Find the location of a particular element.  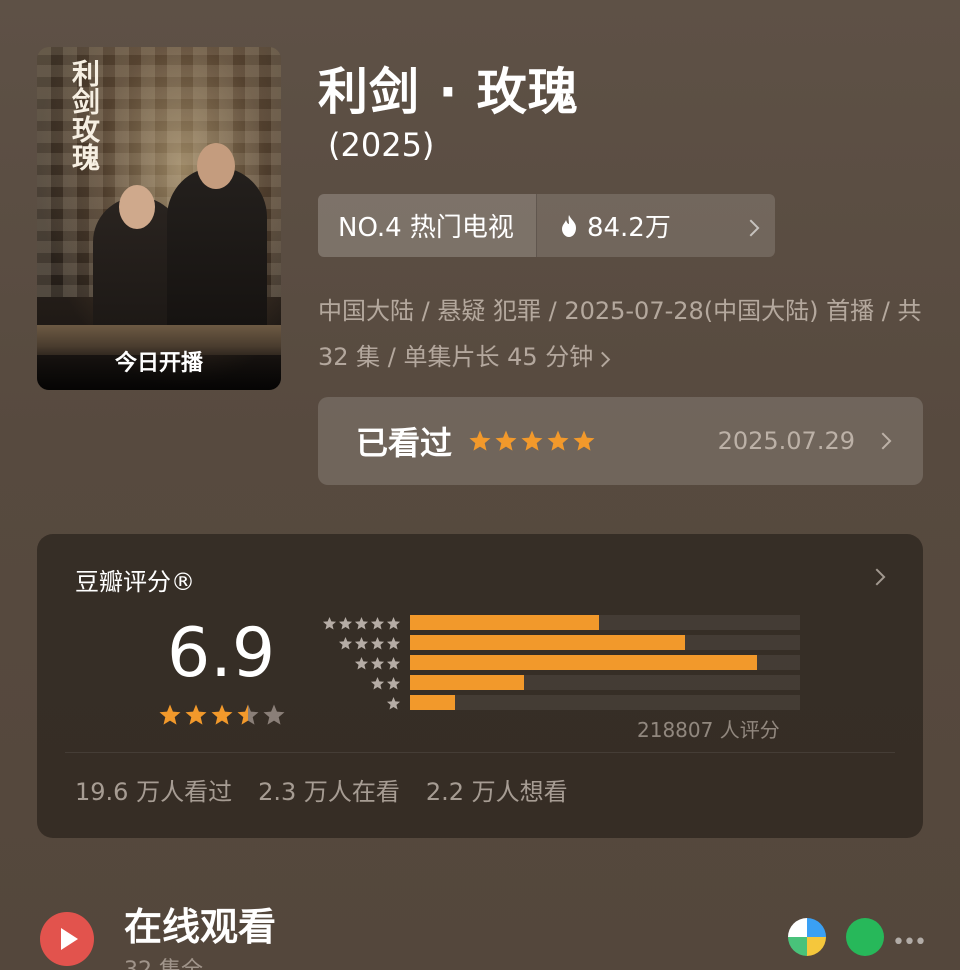

watched-status-bar: 已看过 2025.07.29 is located at coordinates (620, 441).